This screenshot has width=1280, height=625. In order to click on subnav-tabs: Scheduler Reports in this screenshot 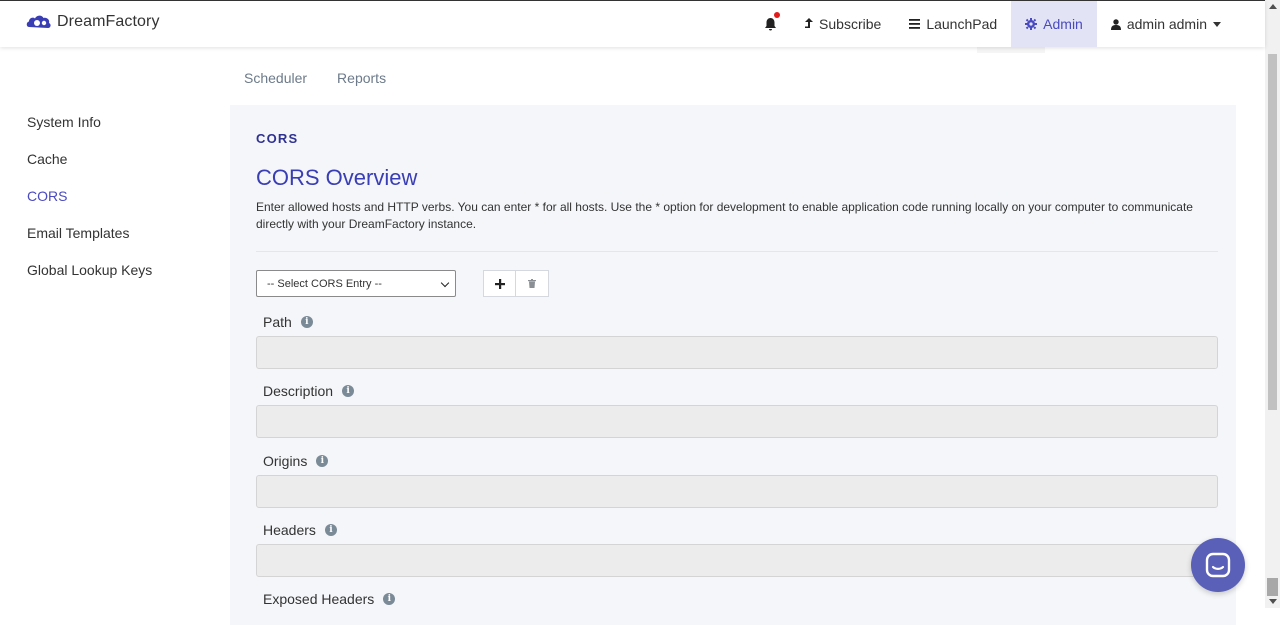, I will do `click(315, 78)`.